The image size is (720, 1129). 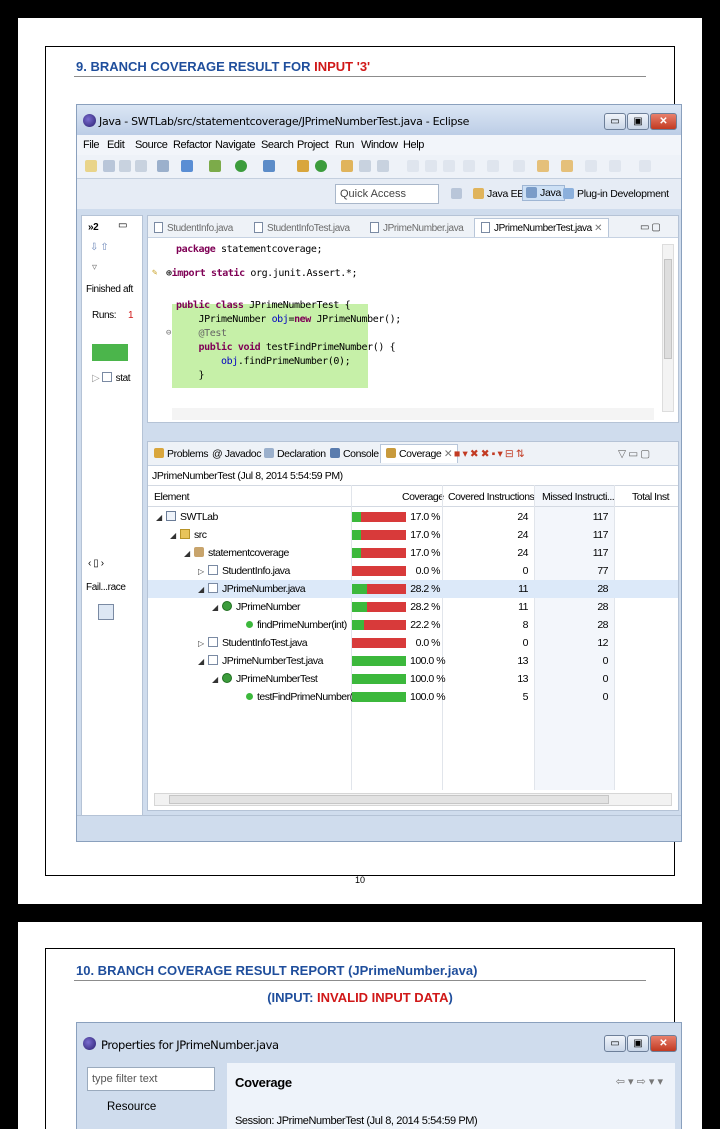 What do you see at coordinates (519, 166) in the screenshot?
I see `format-icon` at bounding box center [519, 166].